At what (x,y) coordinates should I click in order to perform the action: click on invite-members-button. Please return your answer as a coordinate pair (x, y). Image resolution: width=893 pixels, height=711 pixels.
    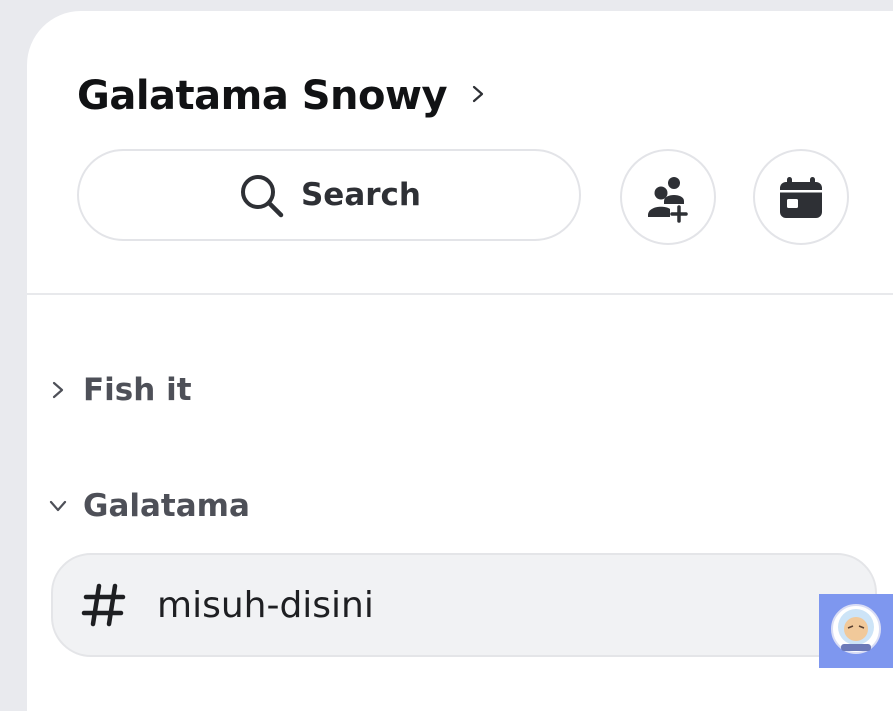
    Looking at the image, I should click on (668, 197).